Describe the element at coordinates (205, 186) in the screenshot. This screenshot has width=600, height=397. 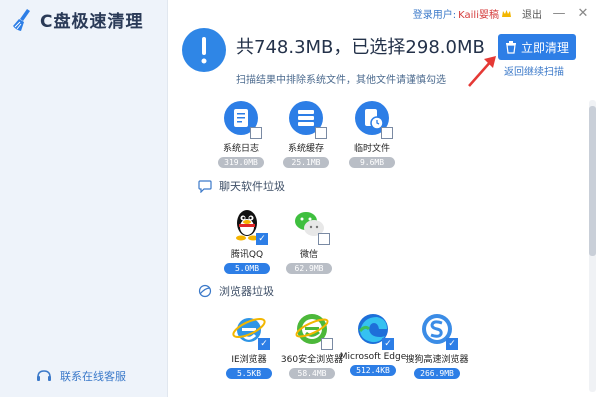
I see `chat-bubble-icon` at that location.